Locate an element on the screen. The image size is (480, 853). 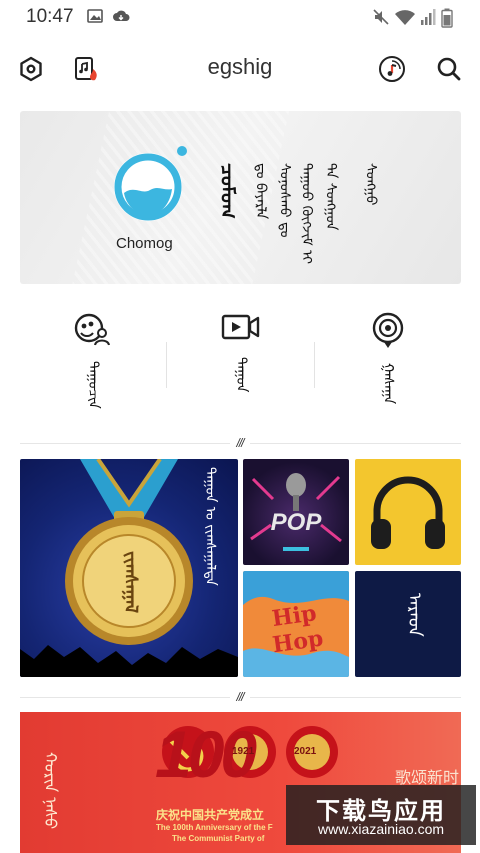
banner-mongolian-text: ᠬᠣᠷᠢᠨ ᠨᠠᠰᠤ is located at coordinates (50, 791).